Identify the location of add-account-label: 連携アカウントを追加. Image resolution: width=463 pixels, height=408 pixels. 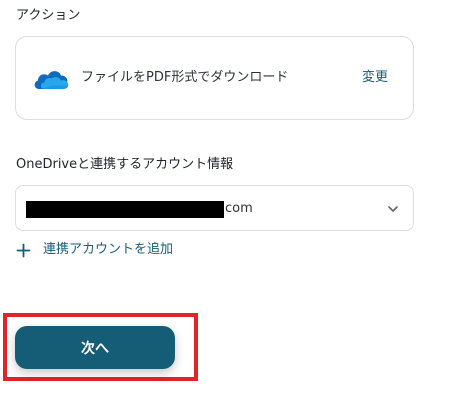
(108, 249).